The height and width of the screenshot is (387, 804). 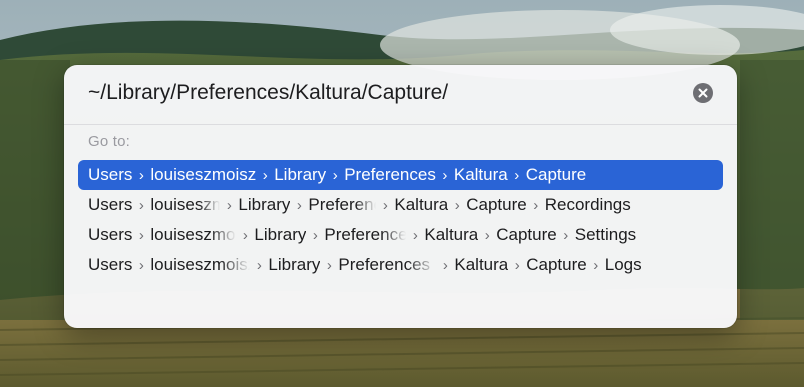 I want to click on xmark-circle-icon, so click(x=703, y=93).